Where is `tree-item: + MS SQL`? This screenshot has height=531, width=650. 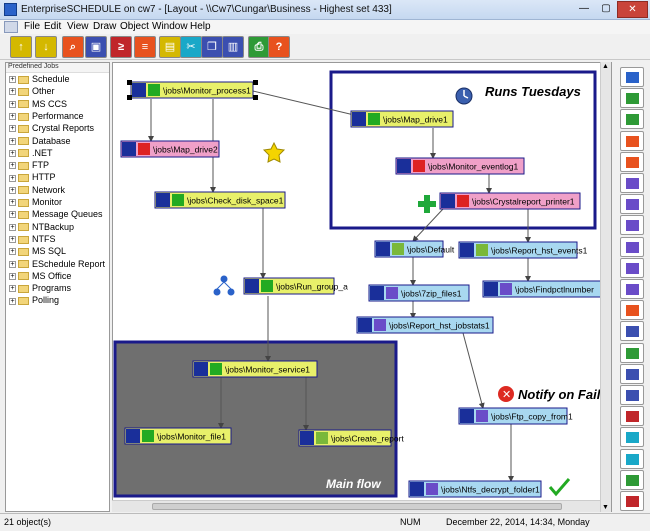
tree-item: + MS SQL is located at coordinates (37, 252).